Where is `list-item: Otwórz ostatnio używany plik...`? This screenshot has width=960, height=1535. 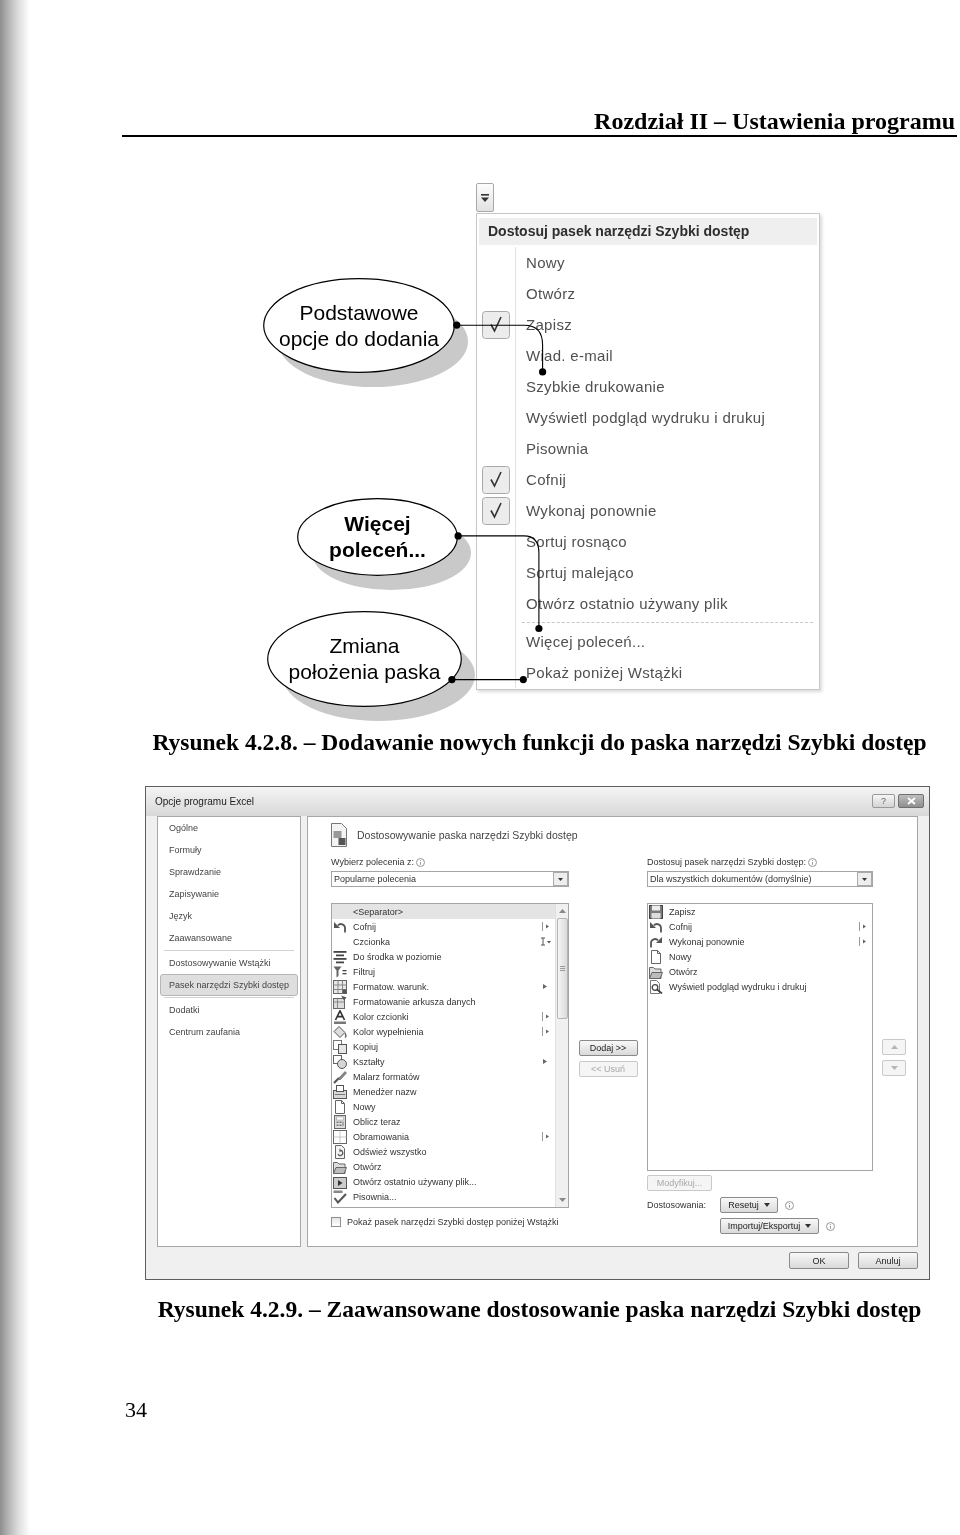
list-item: Otwórz ostatnio używany plik... is located at coordinates (443, 1181).